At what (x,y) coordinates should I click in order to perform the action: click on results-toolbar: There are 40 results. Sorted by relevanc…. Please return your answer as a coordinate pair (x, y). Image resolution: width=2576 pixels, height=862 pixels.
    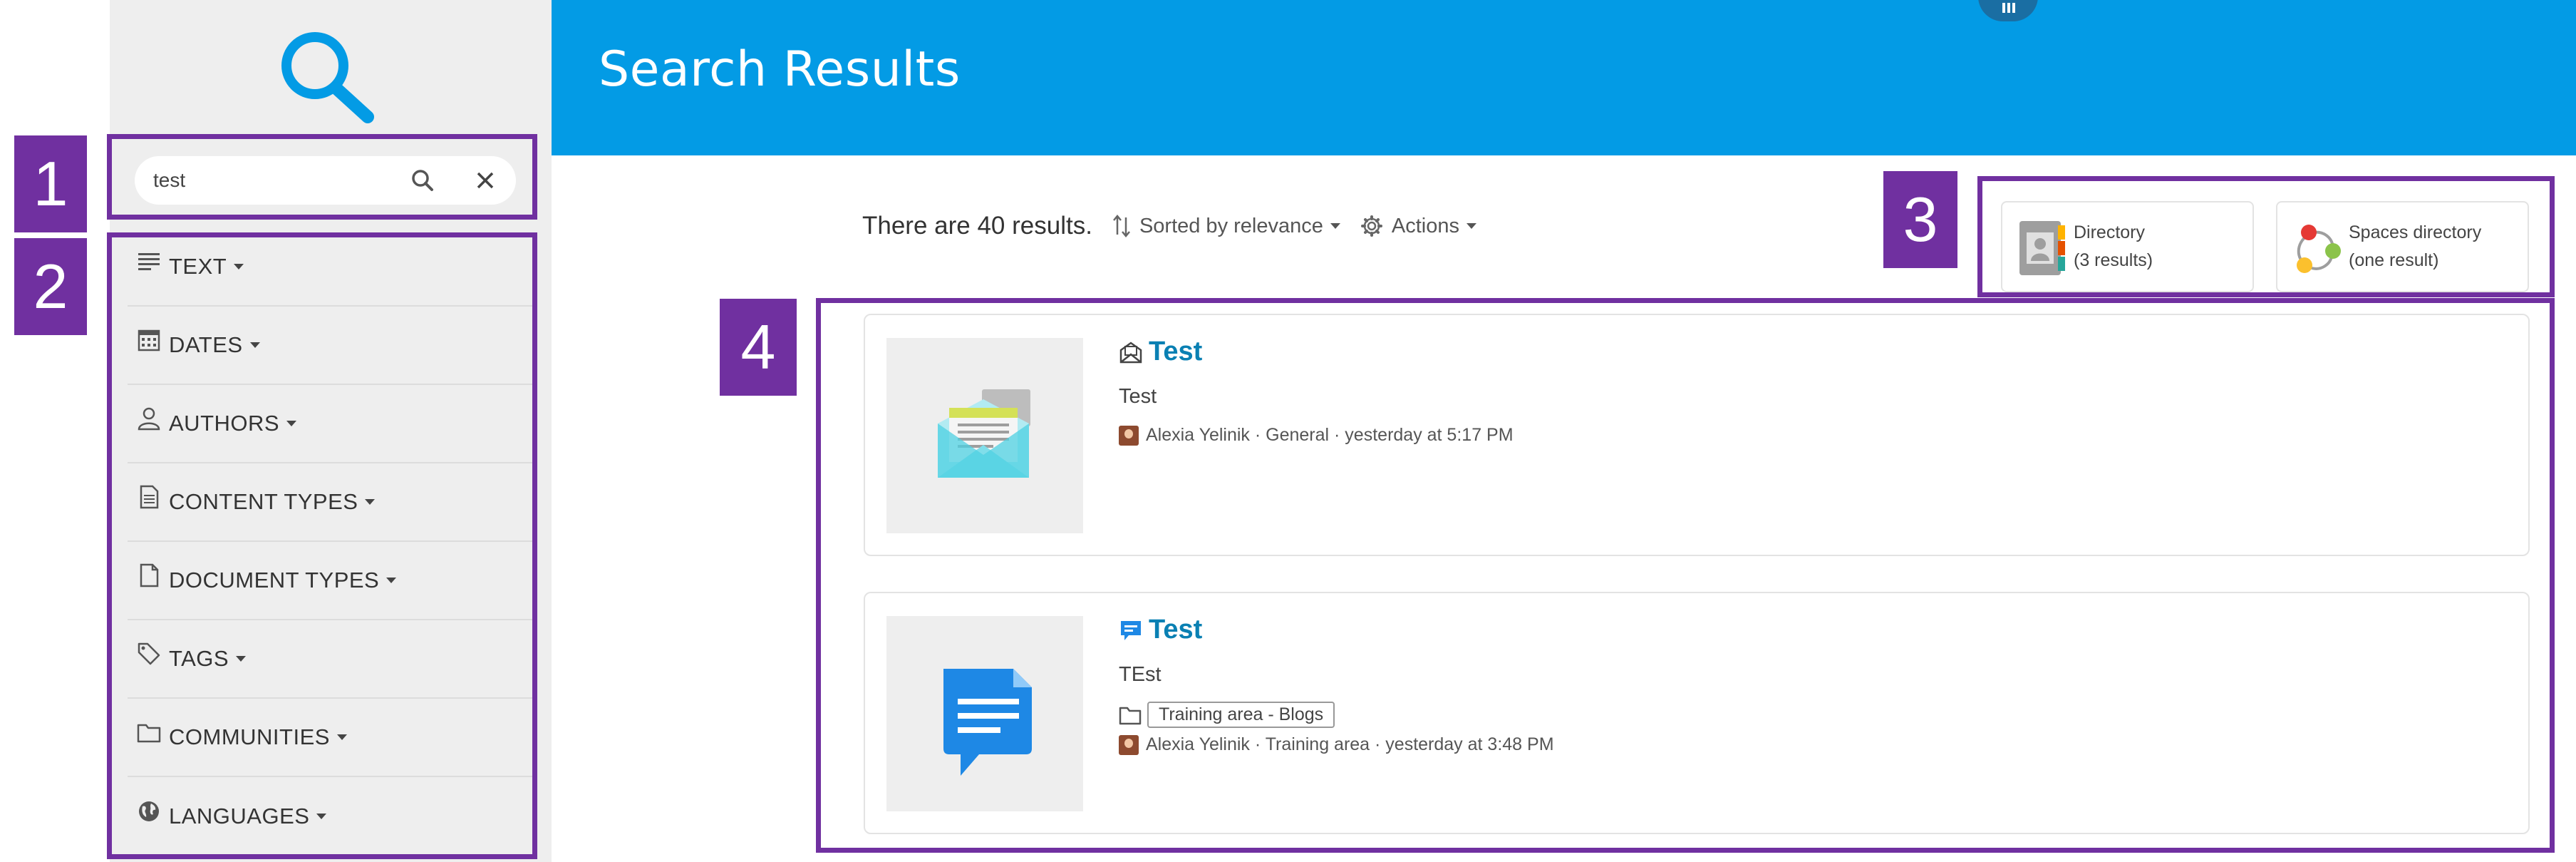
    Looking at the image, I should click on (1169, 226).